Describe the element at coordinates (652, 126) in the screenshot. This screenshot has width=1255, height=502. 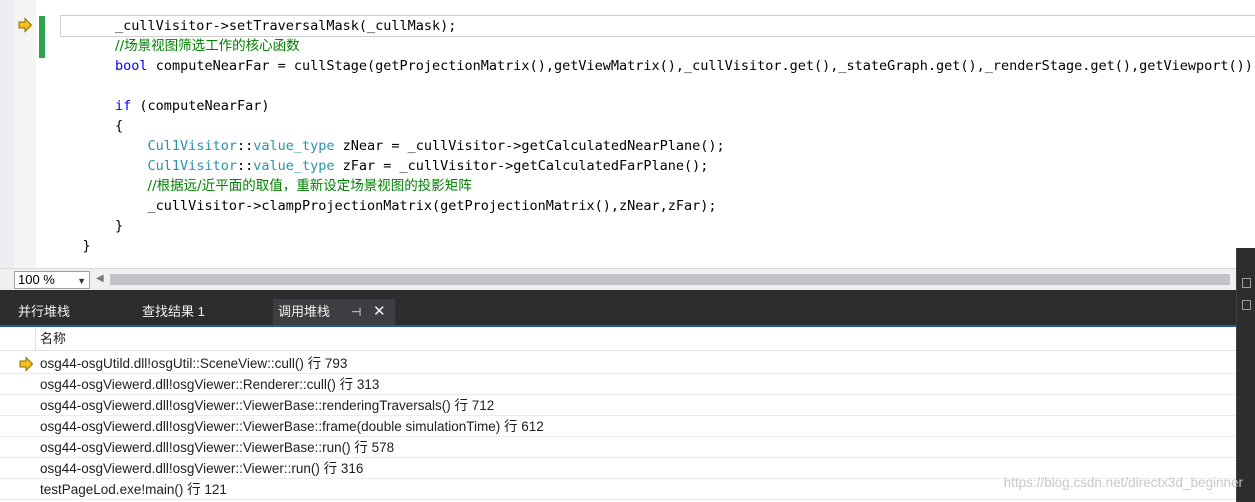
I see `code-line: {` at that location.